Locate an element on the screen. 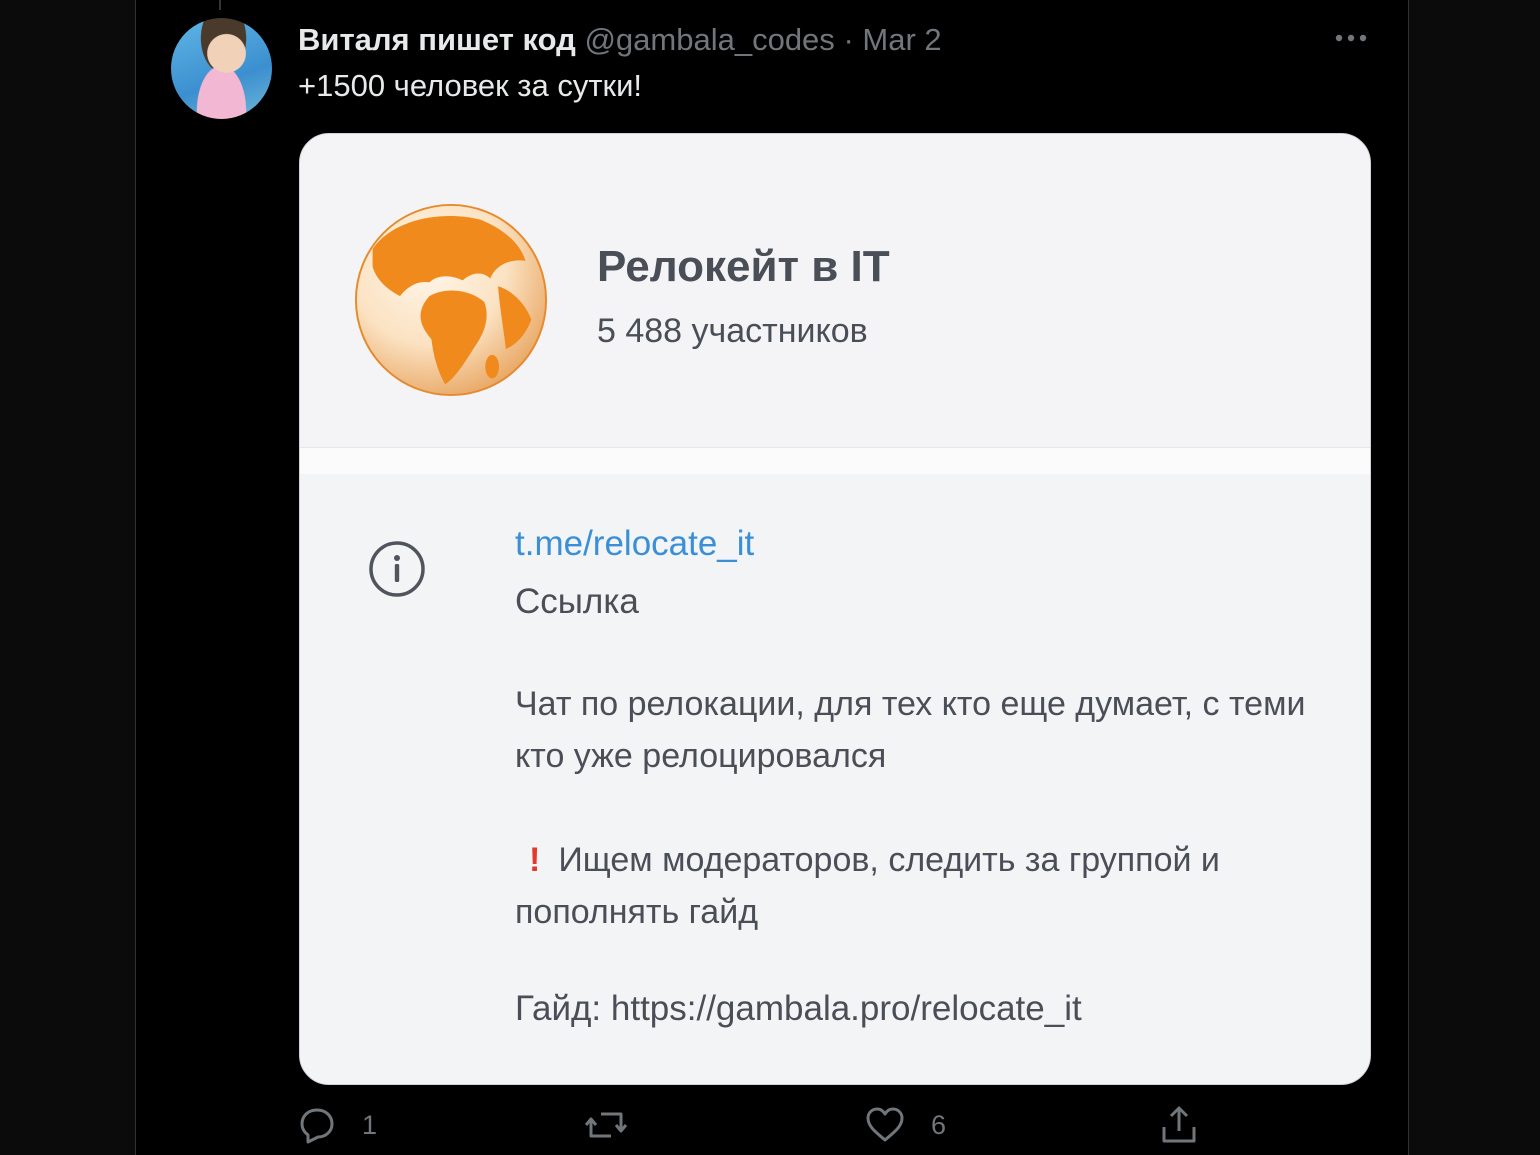 This screenshot has height=1155, width=1540. reply-button: 1 is located at coordinates (337, 1125).